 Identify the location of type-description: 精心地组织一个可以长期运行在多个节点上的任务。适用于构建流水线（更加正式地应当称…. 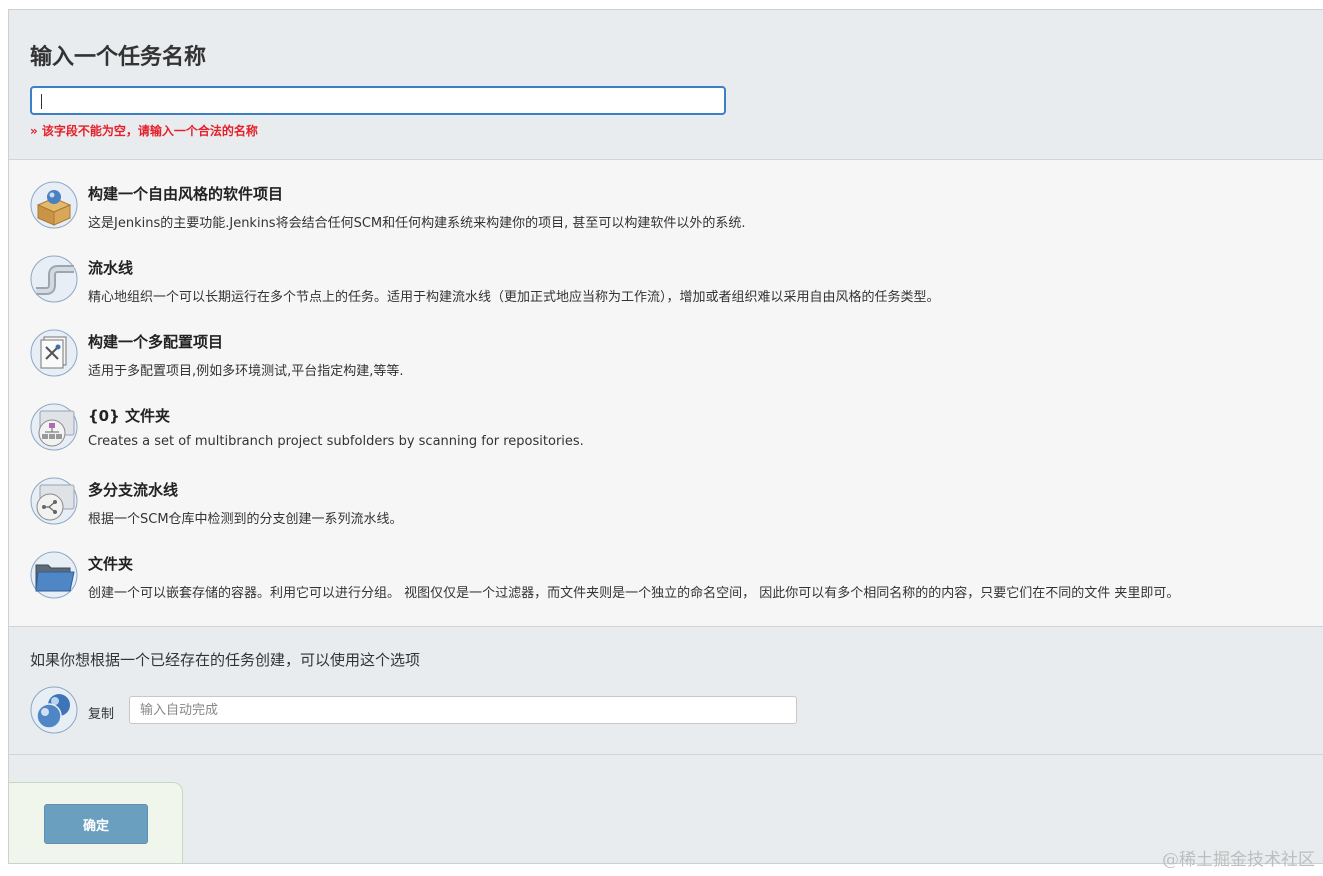
(514, 297).